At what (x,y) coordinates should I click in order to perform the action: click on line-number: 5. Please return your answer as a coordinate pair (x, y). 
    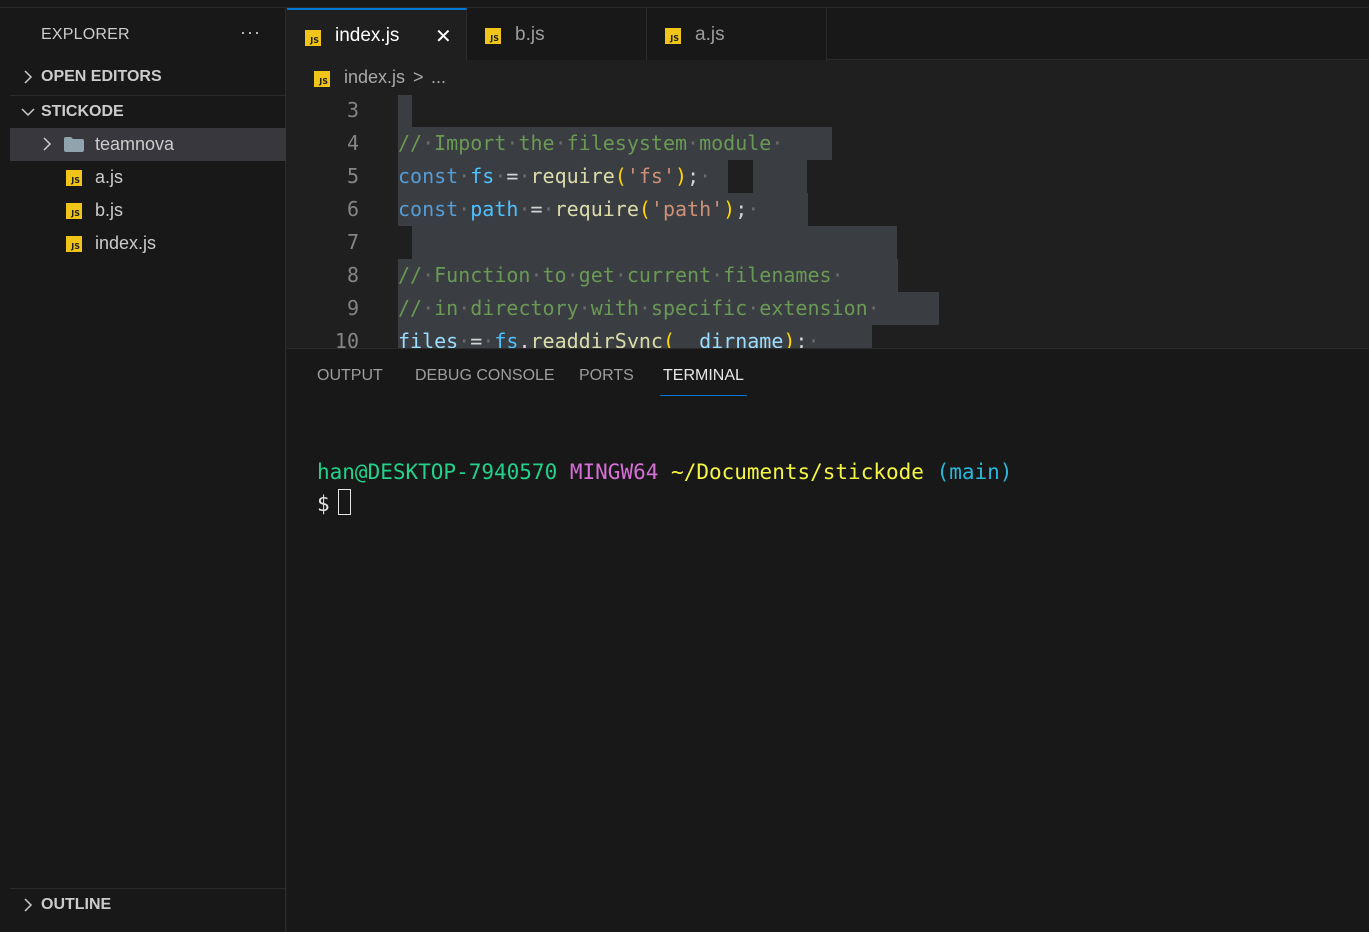
    Looking at the image, I should click on (352, 176).